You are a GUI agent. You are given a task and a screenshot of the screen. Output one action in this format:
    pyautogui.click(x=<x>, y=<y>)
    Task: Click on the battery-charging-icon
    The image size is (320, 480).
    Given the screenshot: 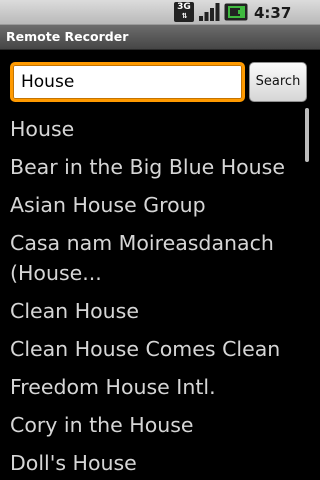 What is the action you would take?
    pyautogui.click(x=236, y=12)
    